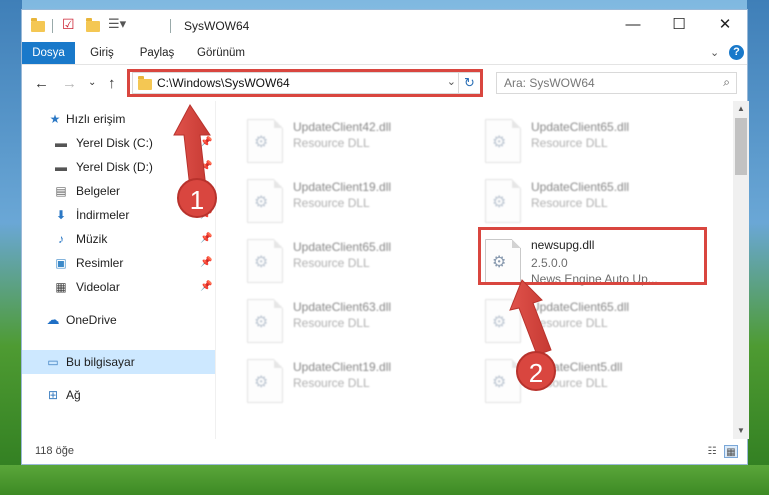  I want to click on callout-1: 1, so click(197, 198).